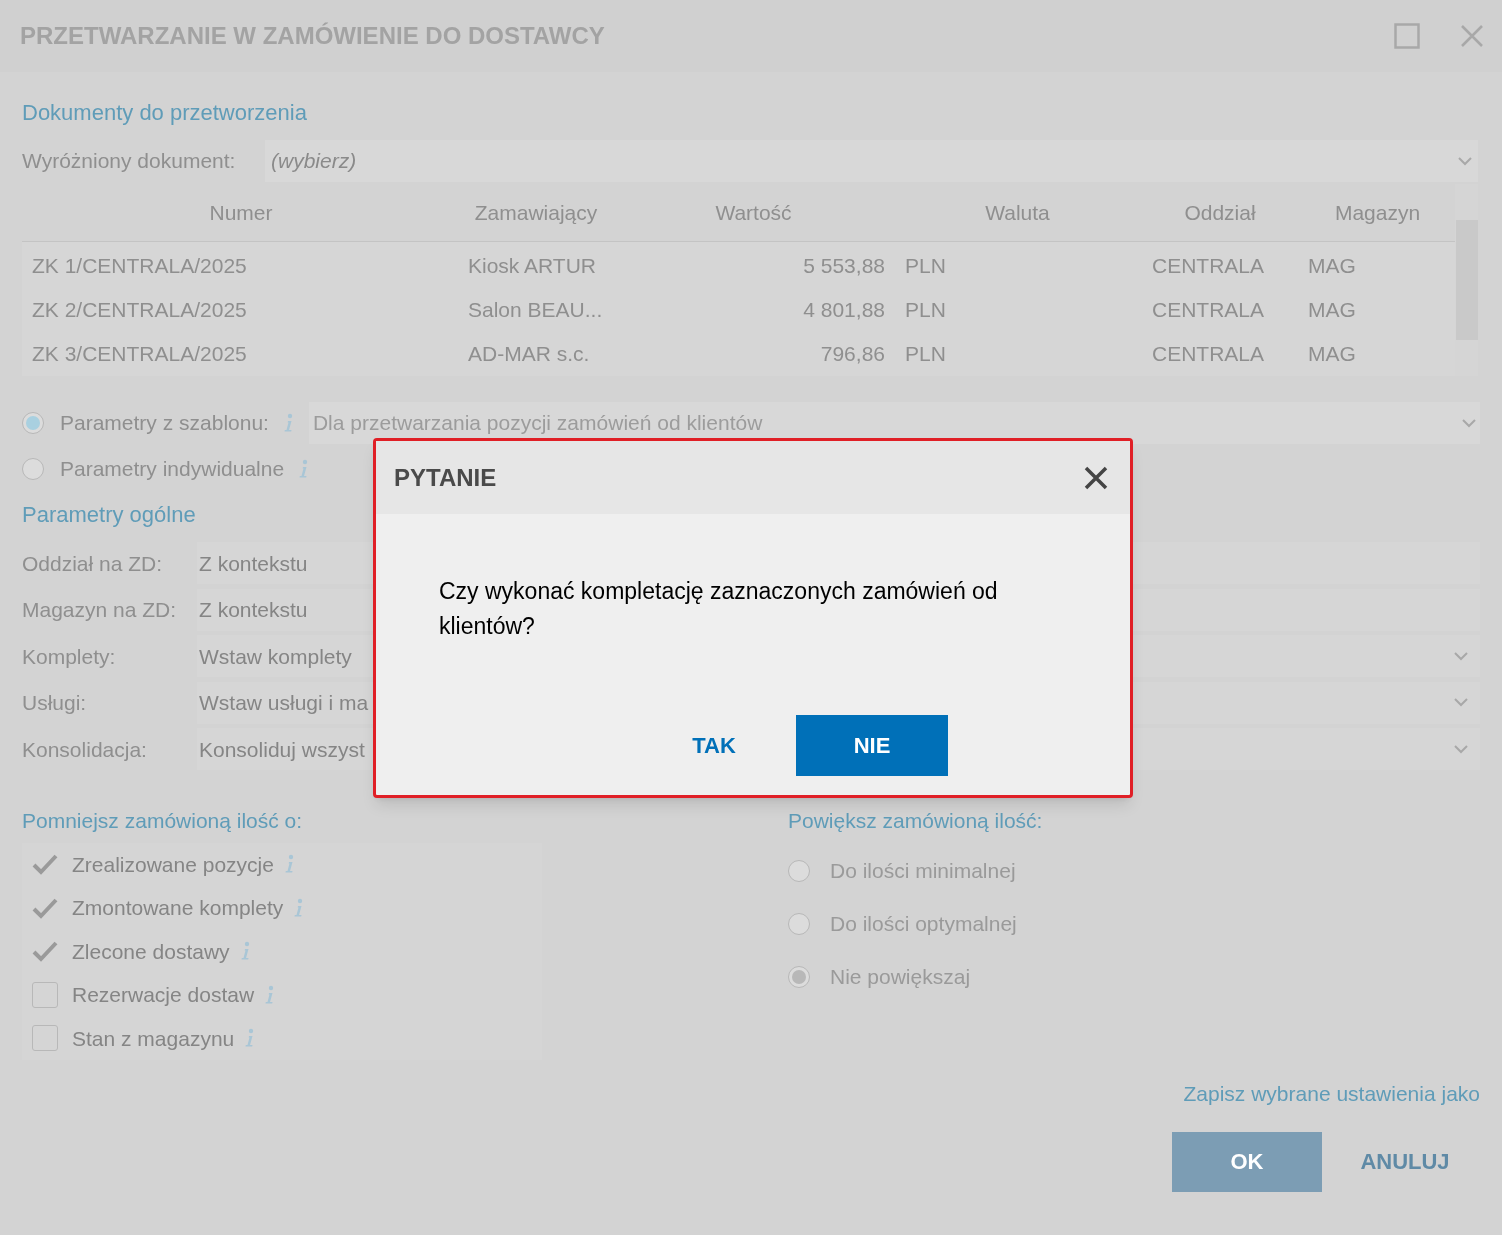  I want to click on column-header: Numer, so click(241, 212).